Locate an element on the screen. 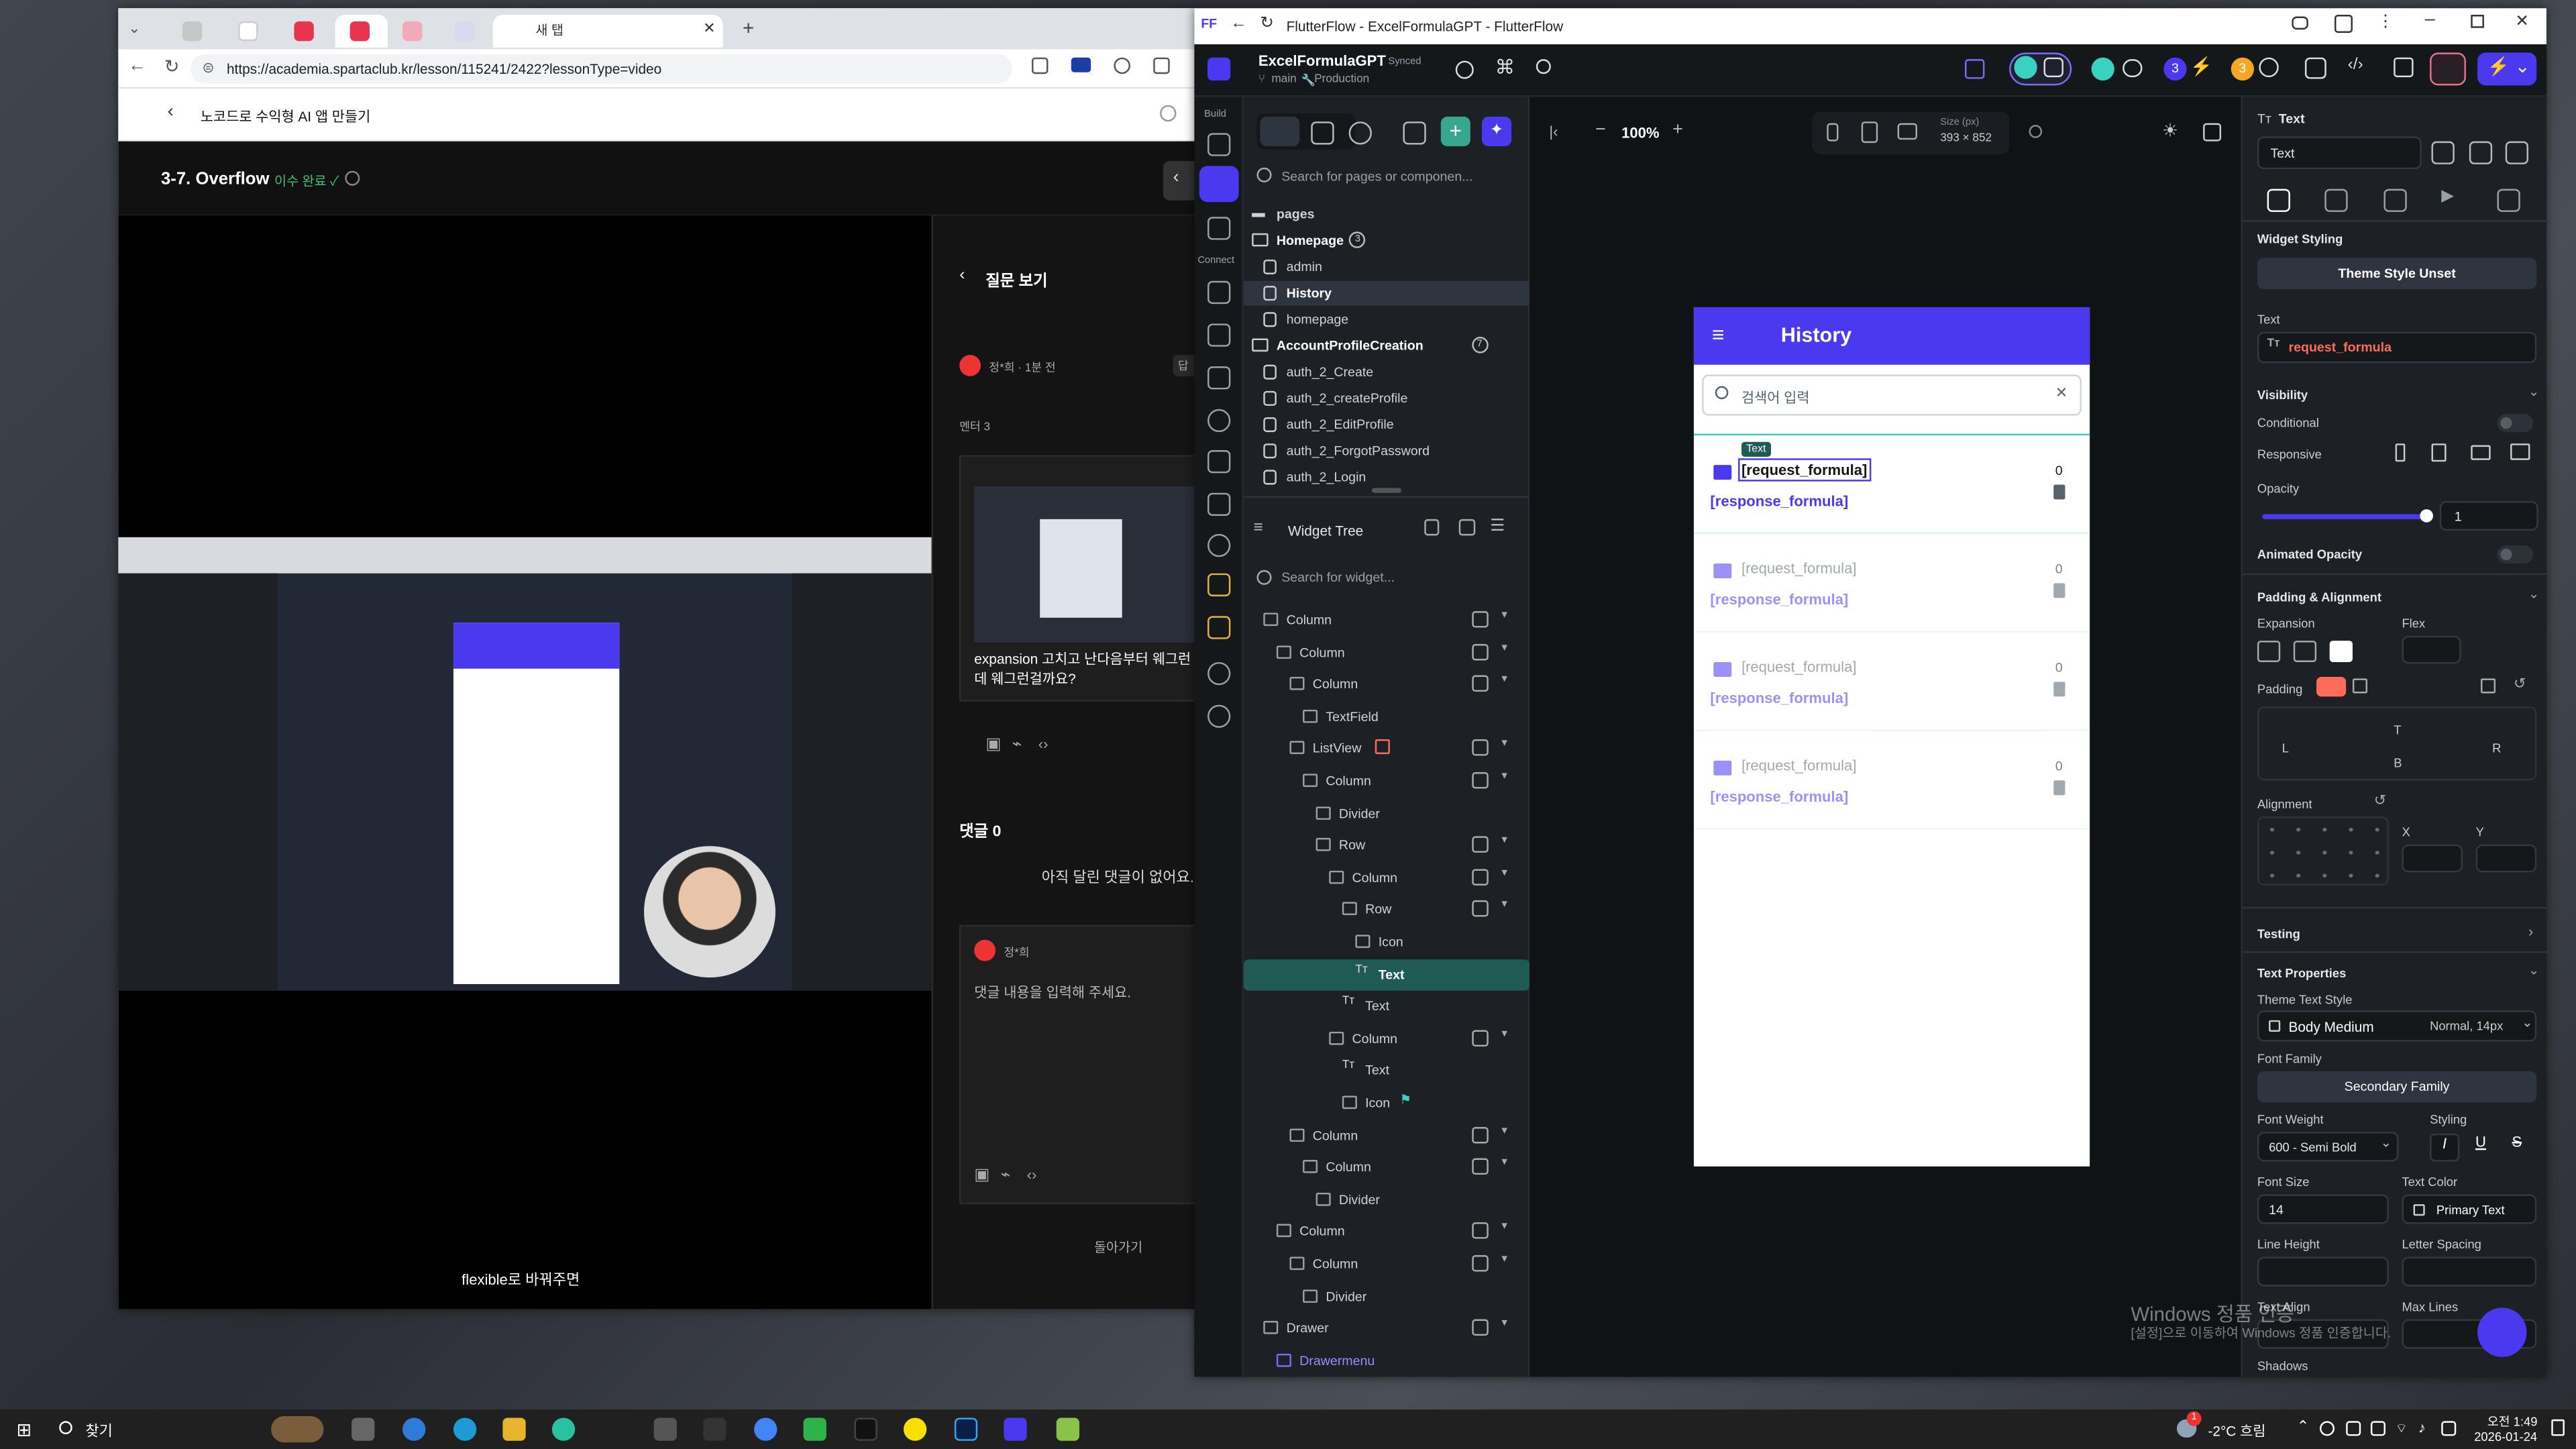  flex-input is located at coordinates (2431, 649).